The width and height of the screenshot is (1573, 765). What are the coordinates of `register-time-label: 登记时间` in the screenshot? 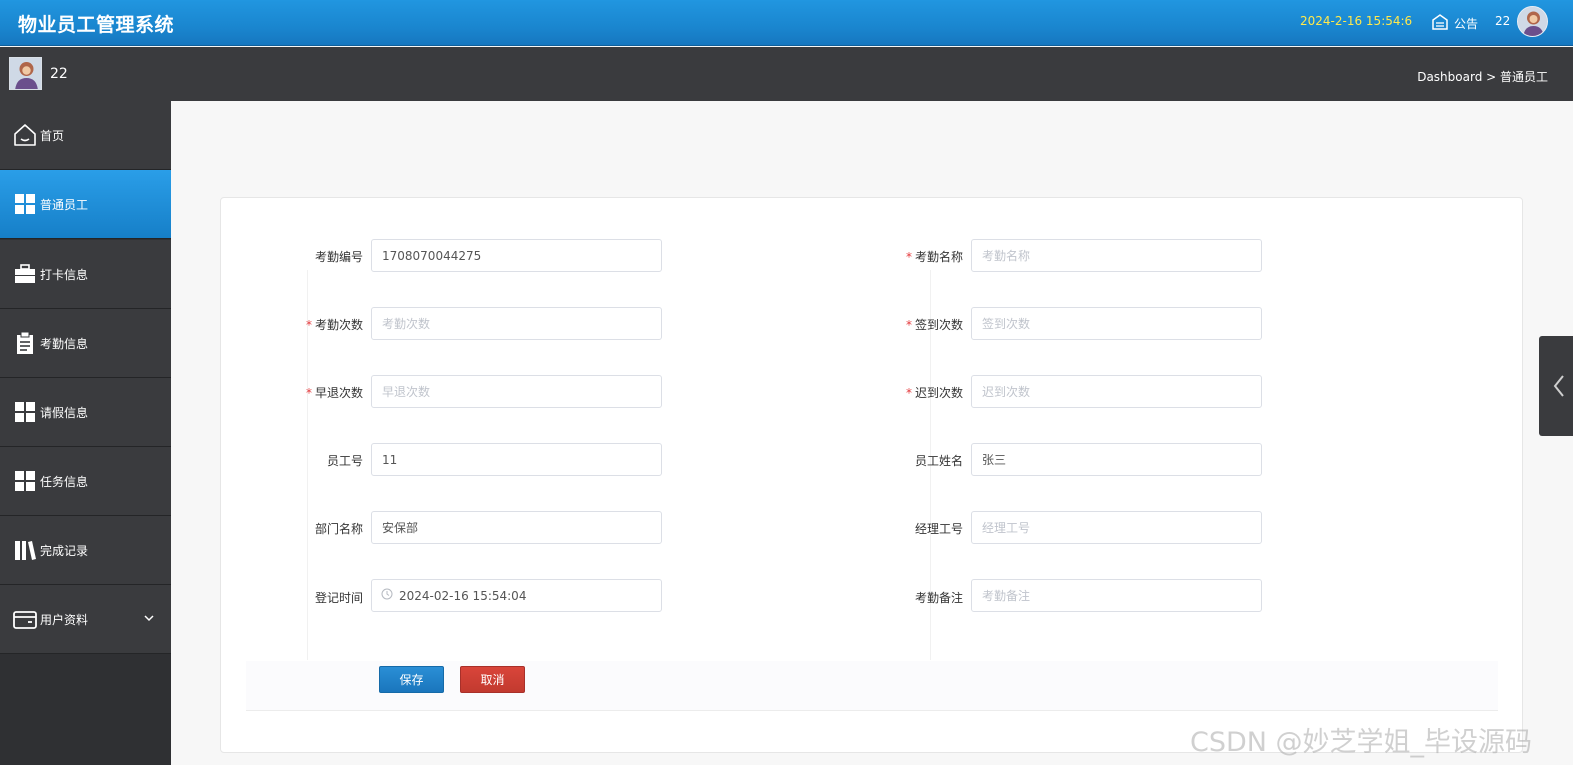 It's located at (338, 598).